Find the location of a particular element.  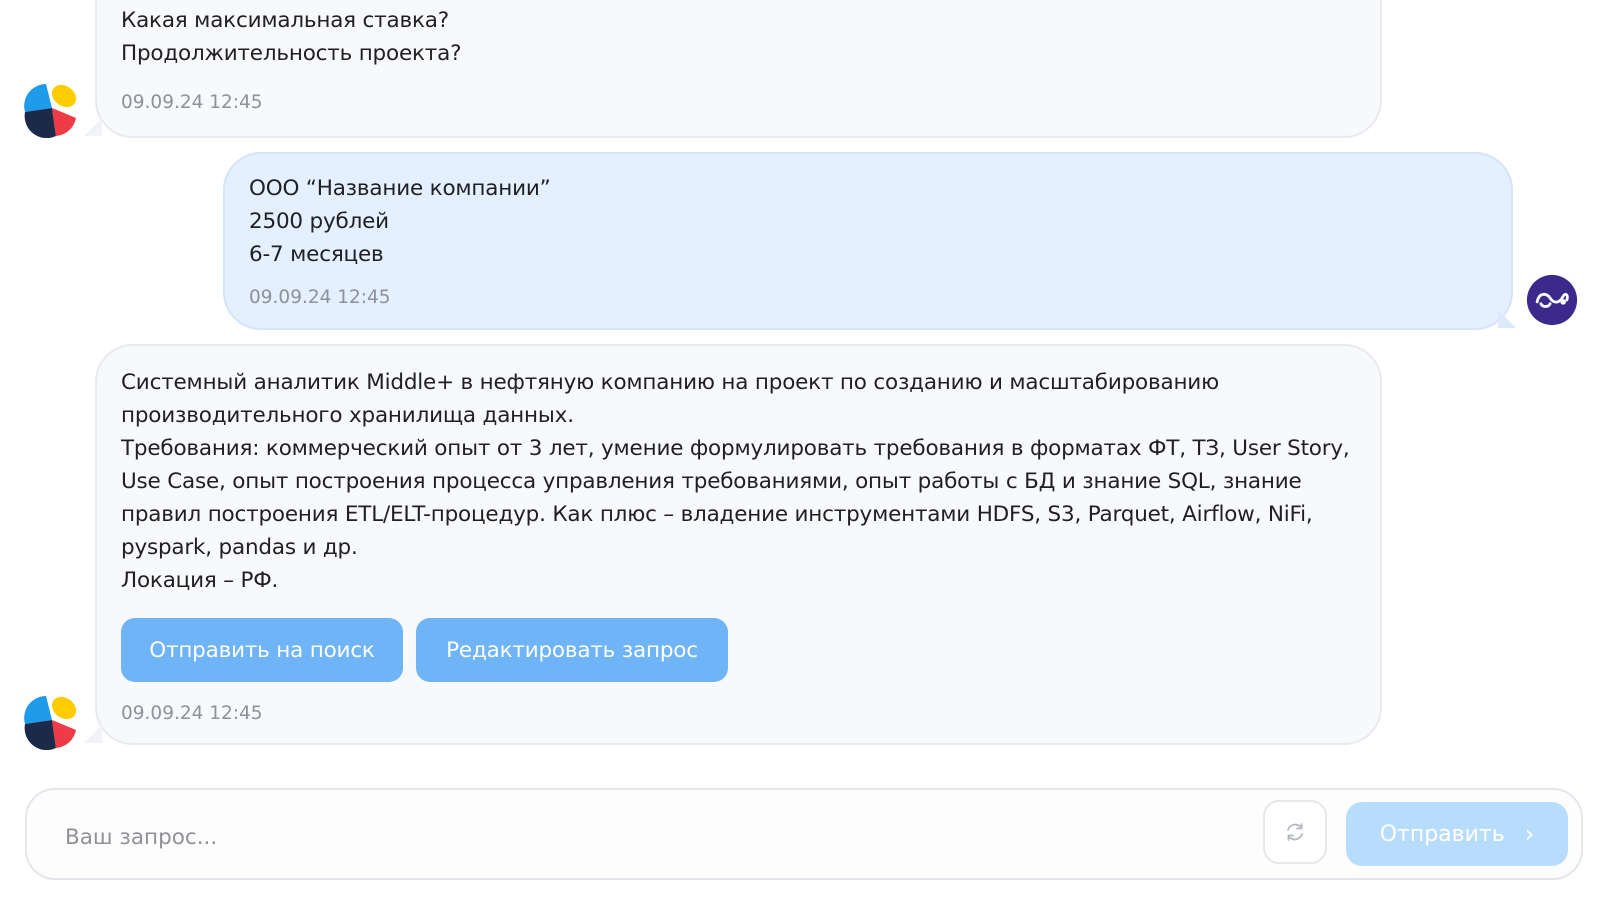

send-to-search-button: Отправить на поиск is located at coordinates (262, 650).